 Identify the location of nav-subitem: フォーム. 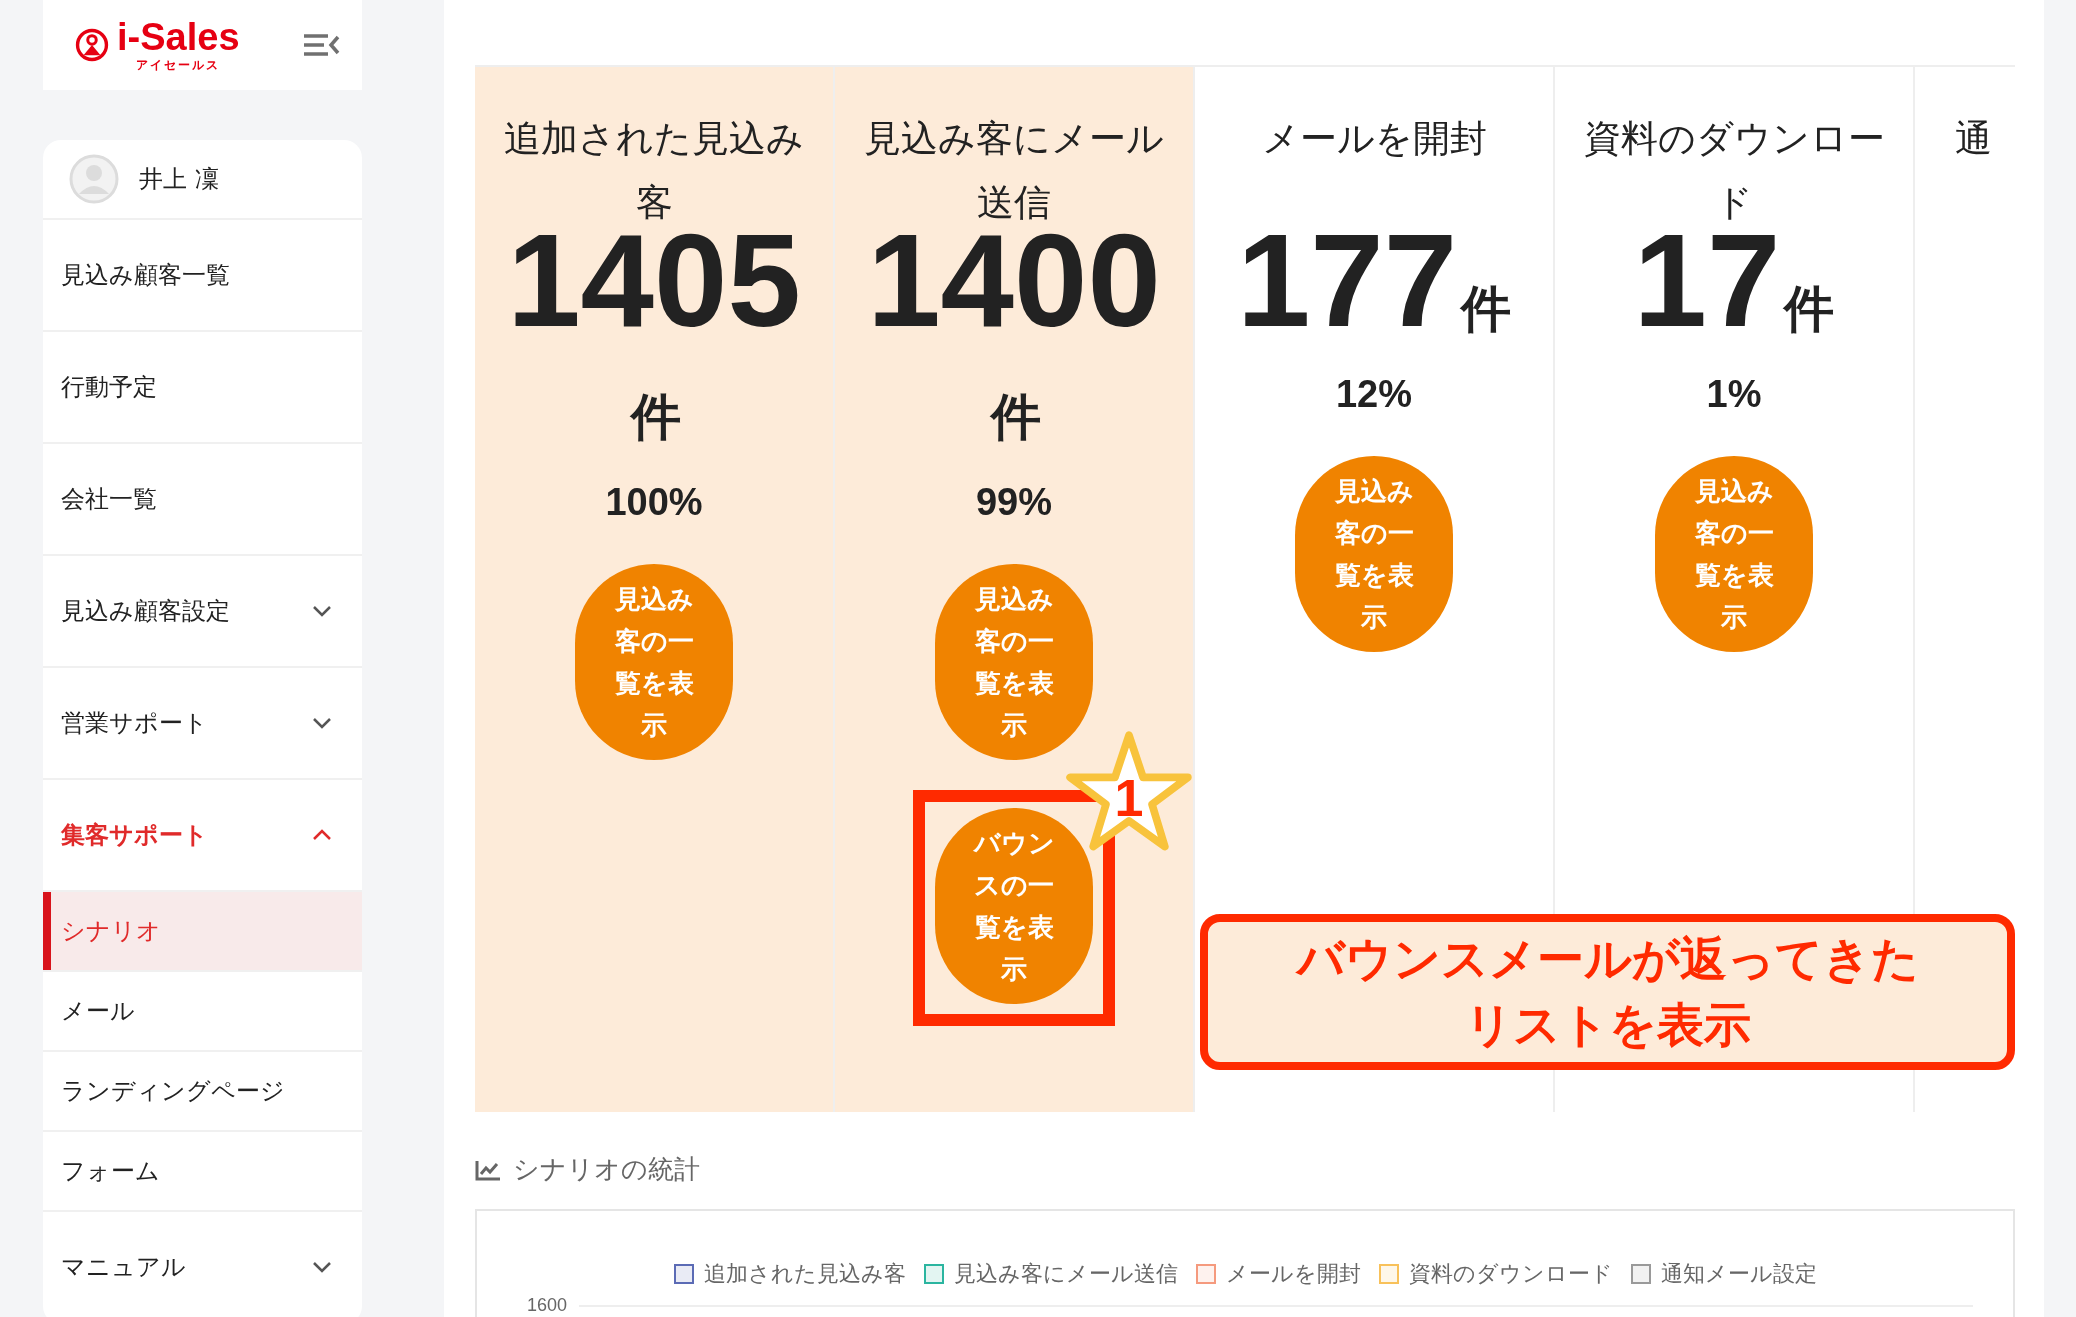
(202, 1172).